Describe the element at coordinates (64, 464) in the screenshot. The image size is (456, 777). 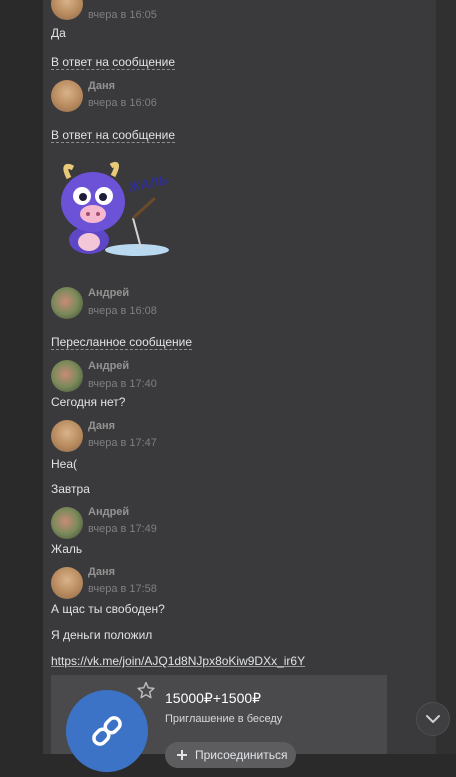
I see `message-text: Неа(` at that location.